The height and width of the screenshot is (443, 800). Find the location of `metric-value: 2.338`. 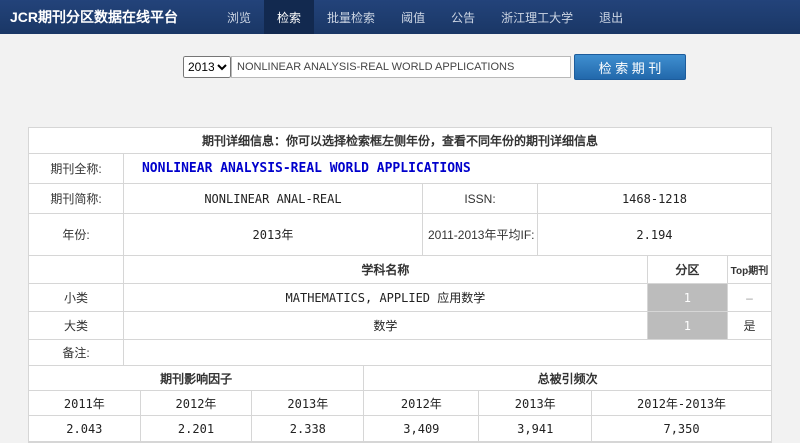

metric-value: 2.338 is located at coordinates (308, 429).